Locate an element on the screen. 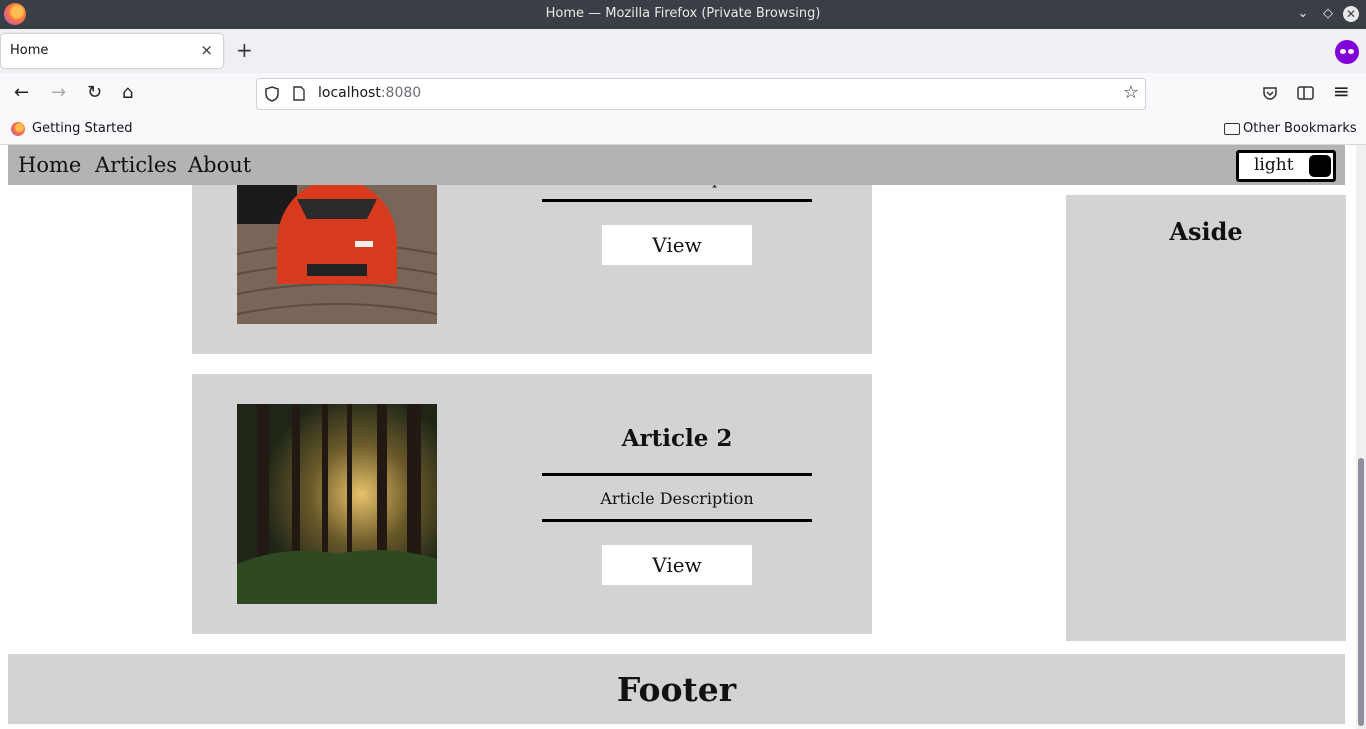  menu-icon: ≡ is located at coordinates (1341, 91).